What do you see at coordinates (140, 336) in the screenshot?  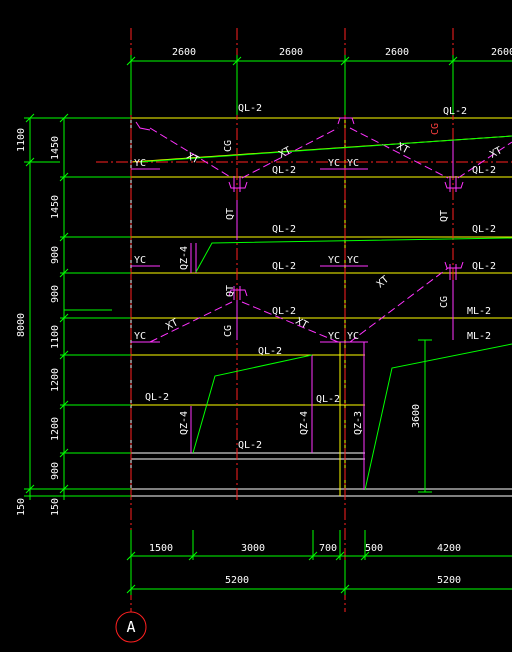 I see `label-yc-7: YC` at bounding box center [140, 336].